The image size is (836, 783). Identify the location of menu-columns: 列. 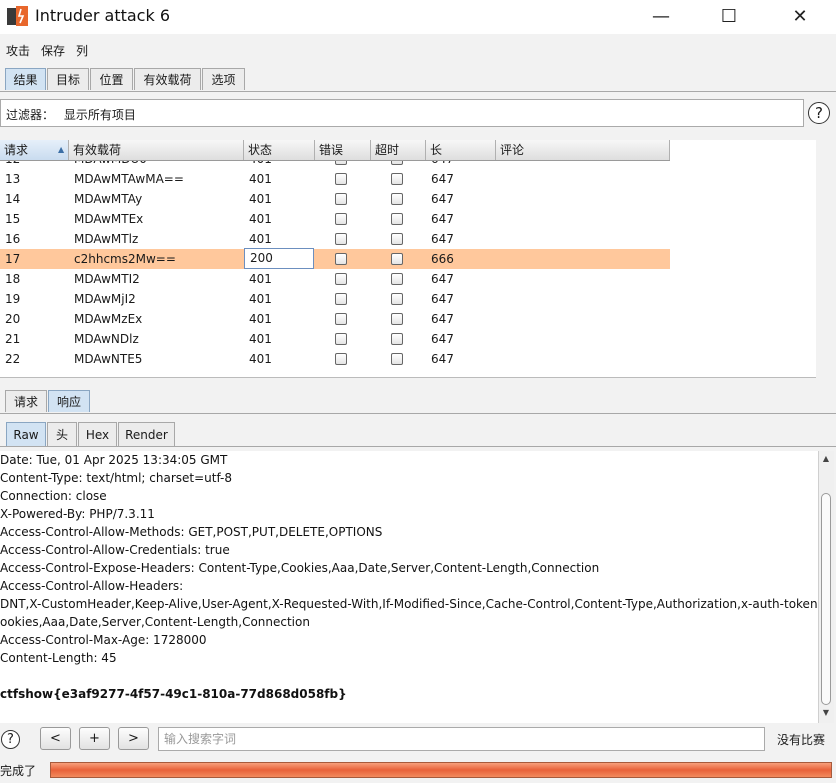
(82, 50).